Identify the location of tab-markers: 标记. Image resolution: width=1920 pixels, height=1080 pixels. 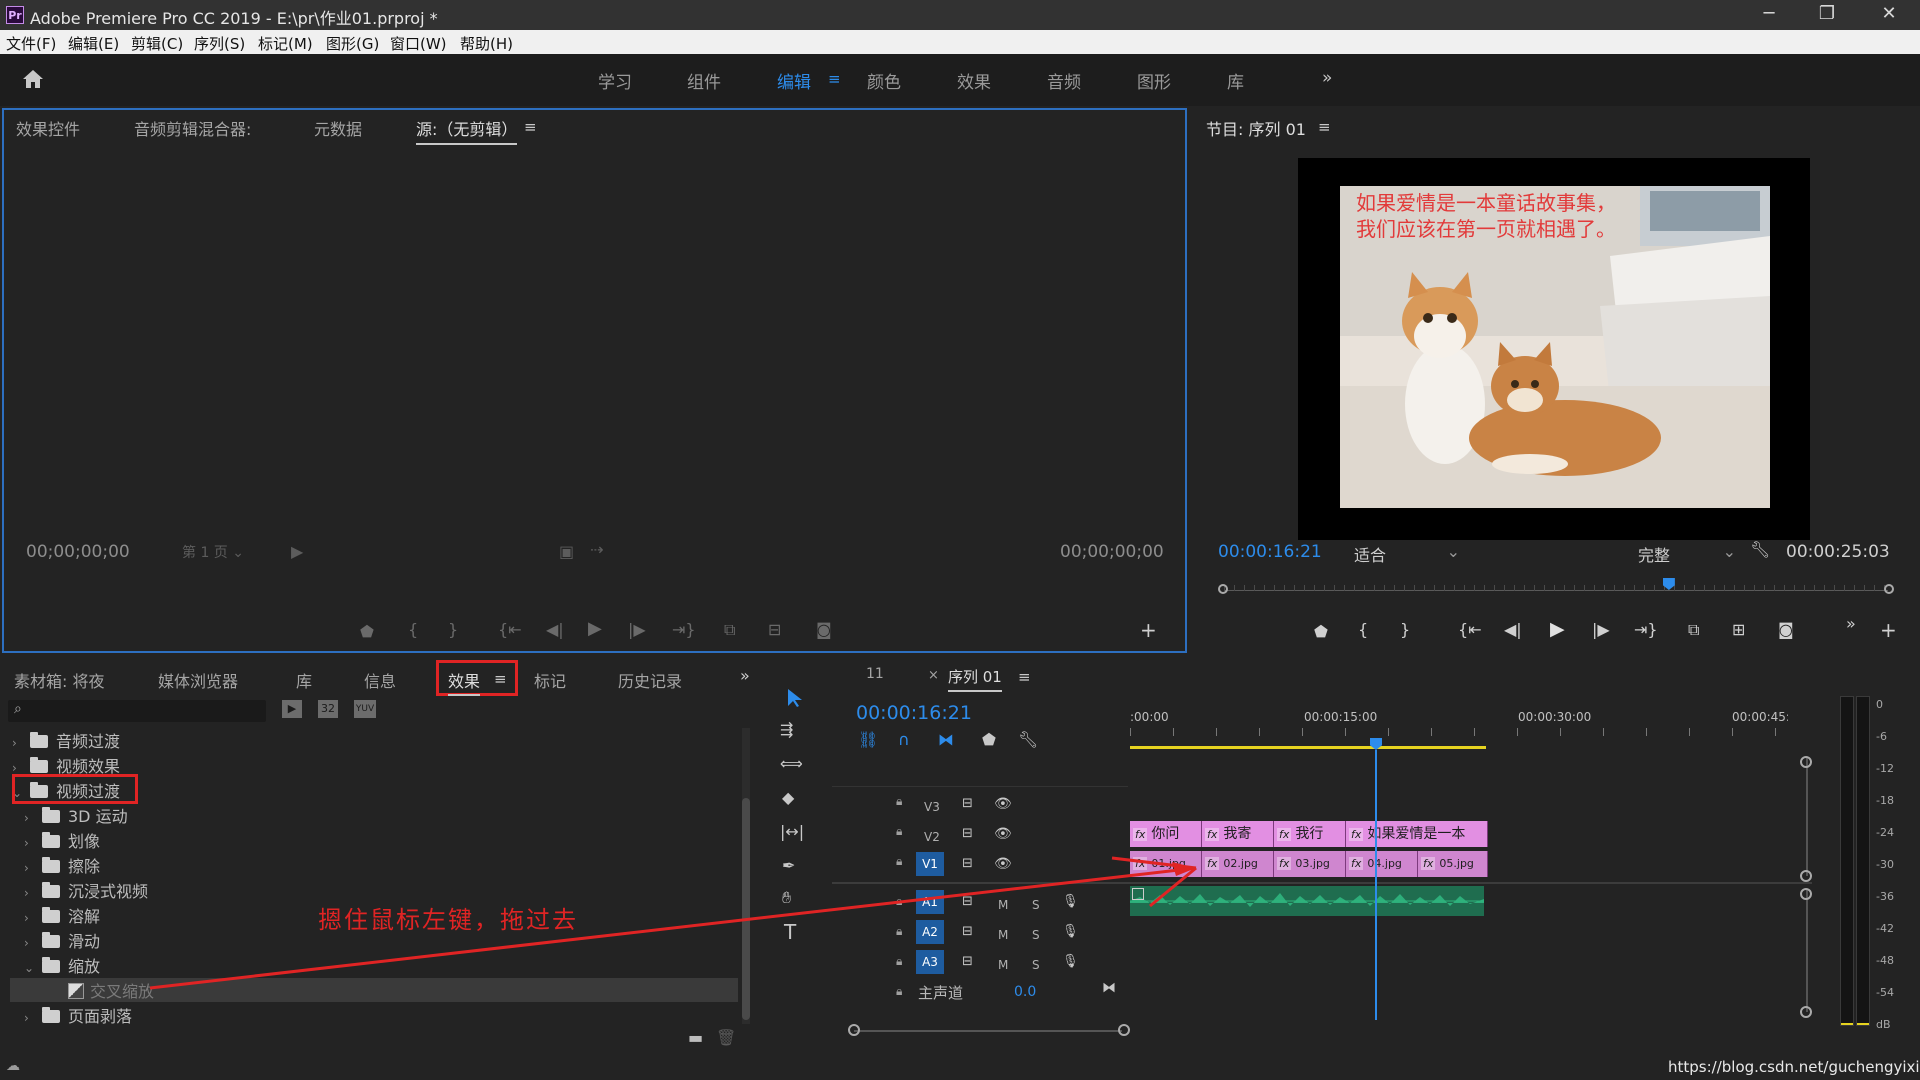
(550, 680).